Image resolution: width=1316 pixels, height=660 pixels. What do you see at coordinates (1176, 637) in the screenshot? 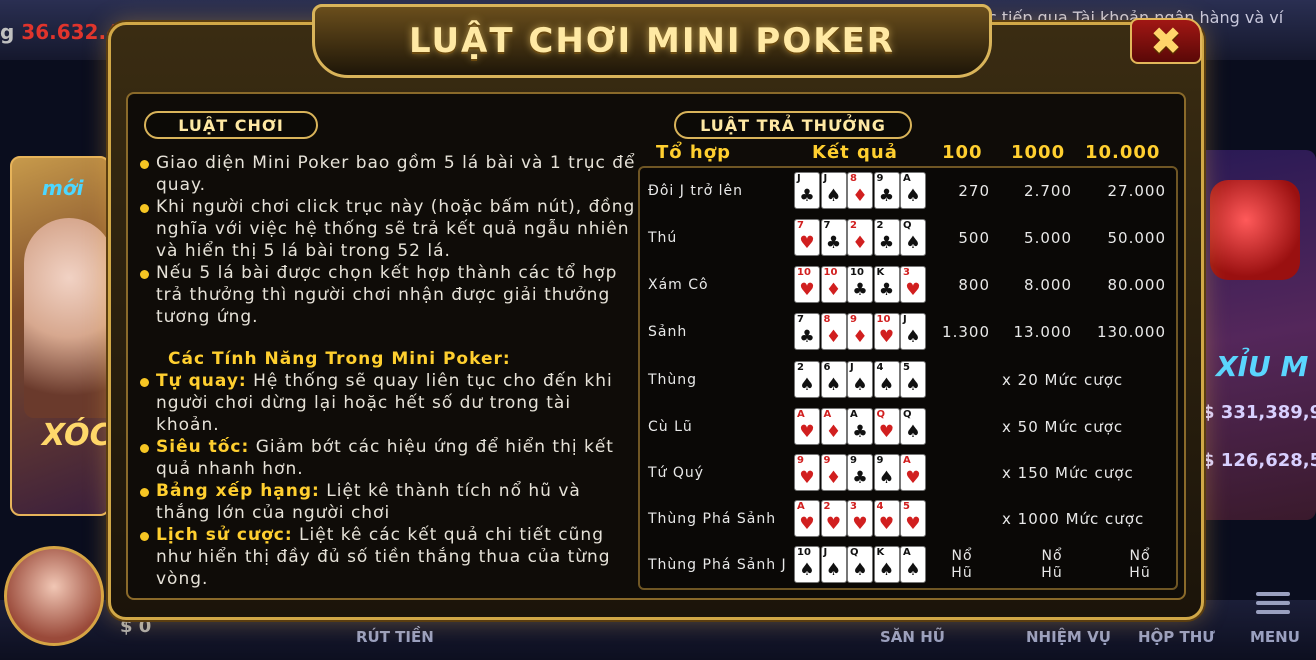
I see `nav-mailbox: HỘP THƯ` at bounding box center [1176, 637].